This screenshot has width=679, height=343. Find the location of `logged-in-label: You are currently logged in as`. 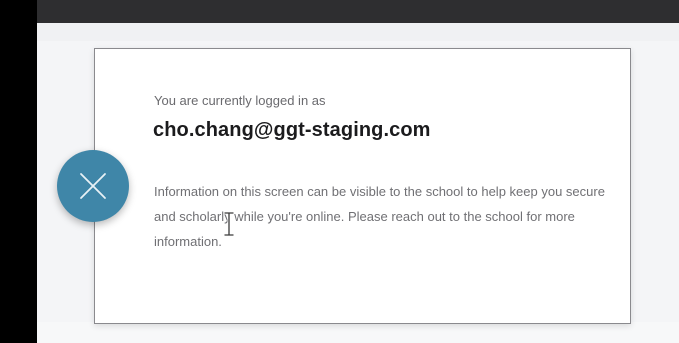

logged-in-label: You are currently logged in as is located at coordinates (240, 100).